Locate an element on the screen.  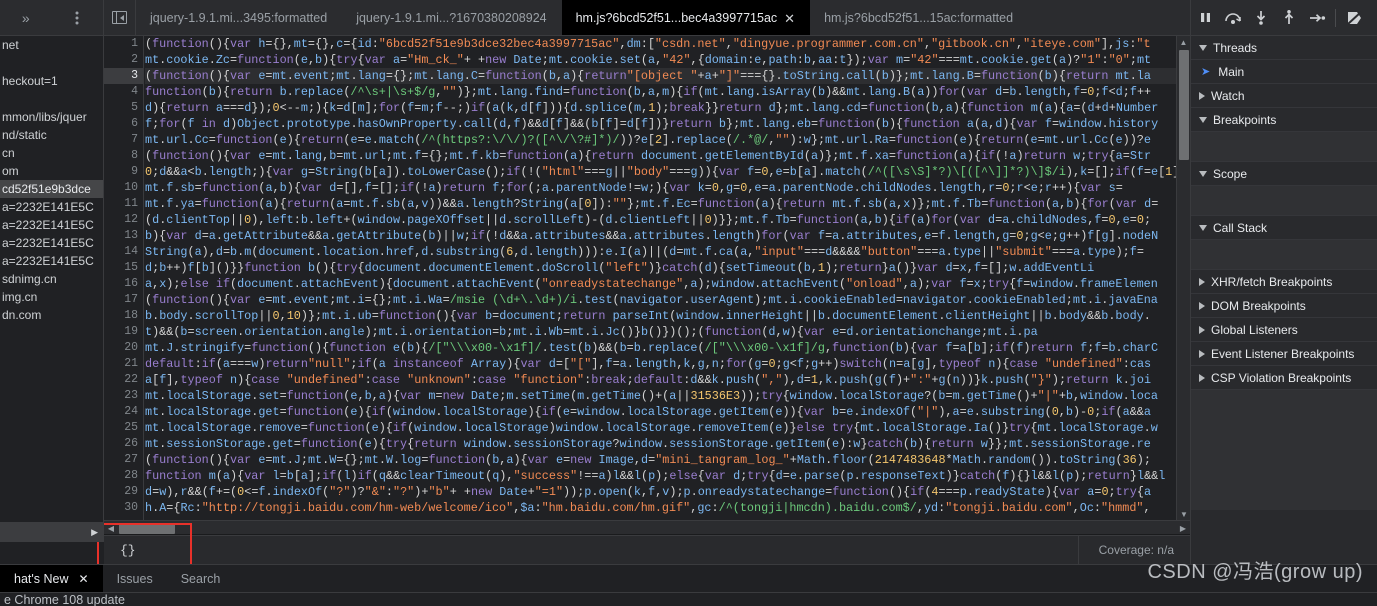
line-number: 24 is located at coordinates (123, 412).